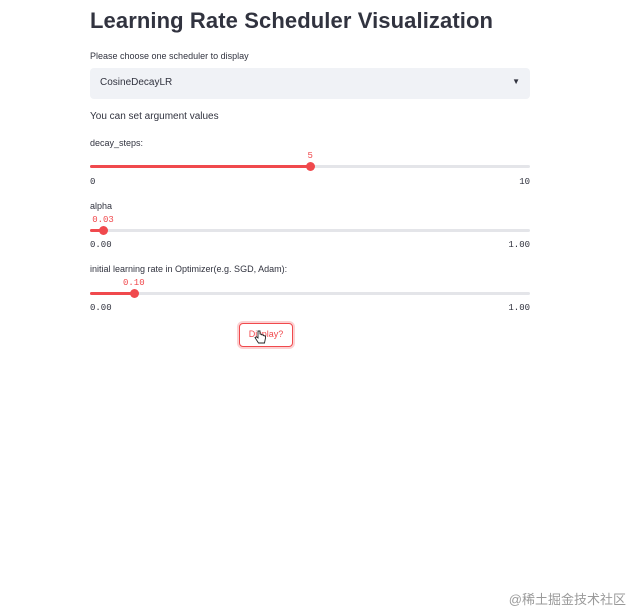  I want to click on slider-value: 0.10, so click(134, 283).